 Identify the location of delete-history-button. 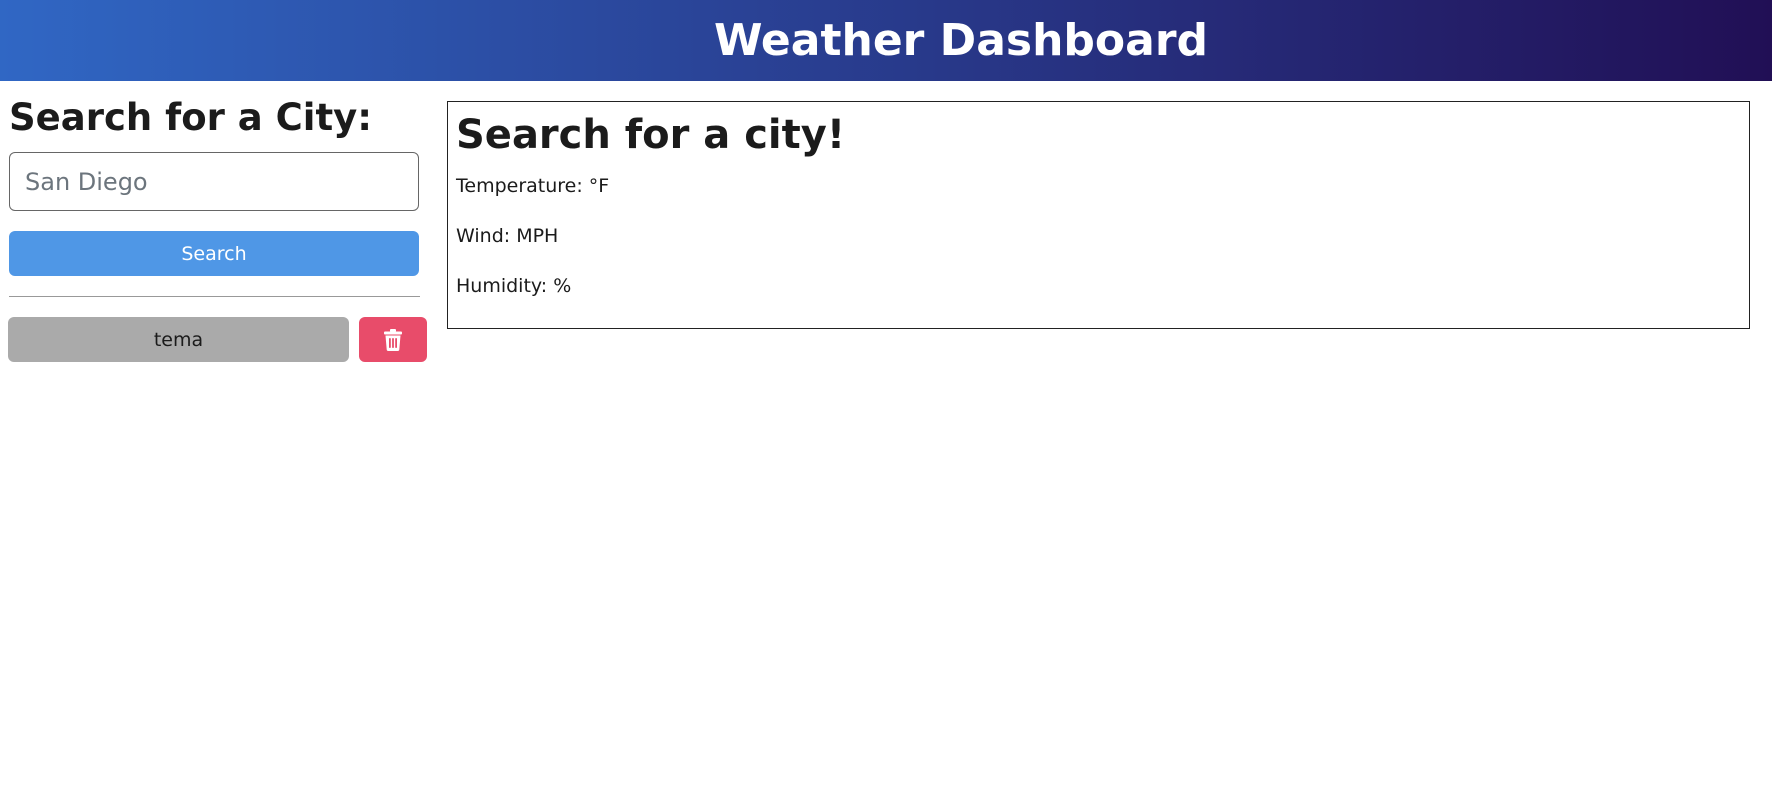
(393, 340).